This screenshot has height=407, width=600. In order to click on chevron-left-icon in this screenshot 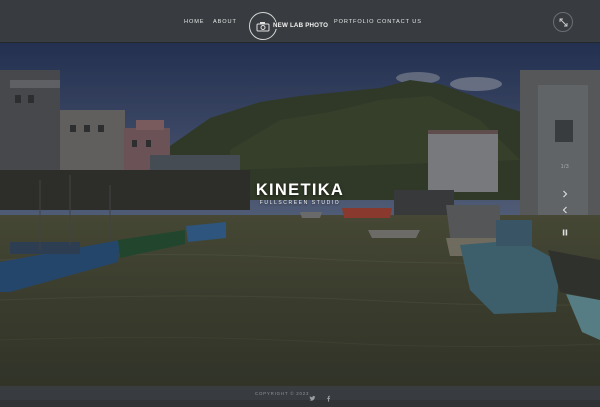, I will do `click(564, 210)`.